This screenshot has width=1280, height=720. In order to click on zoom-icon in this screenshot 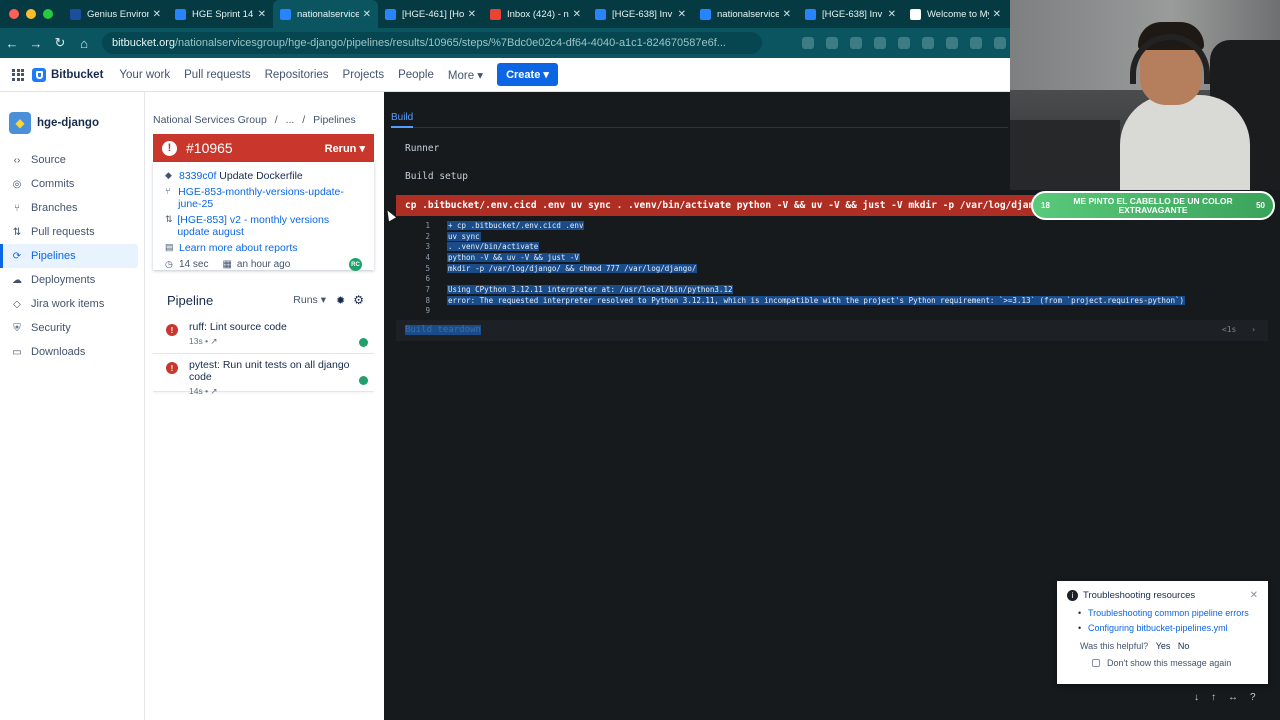, I will do `click(832, 43)`.